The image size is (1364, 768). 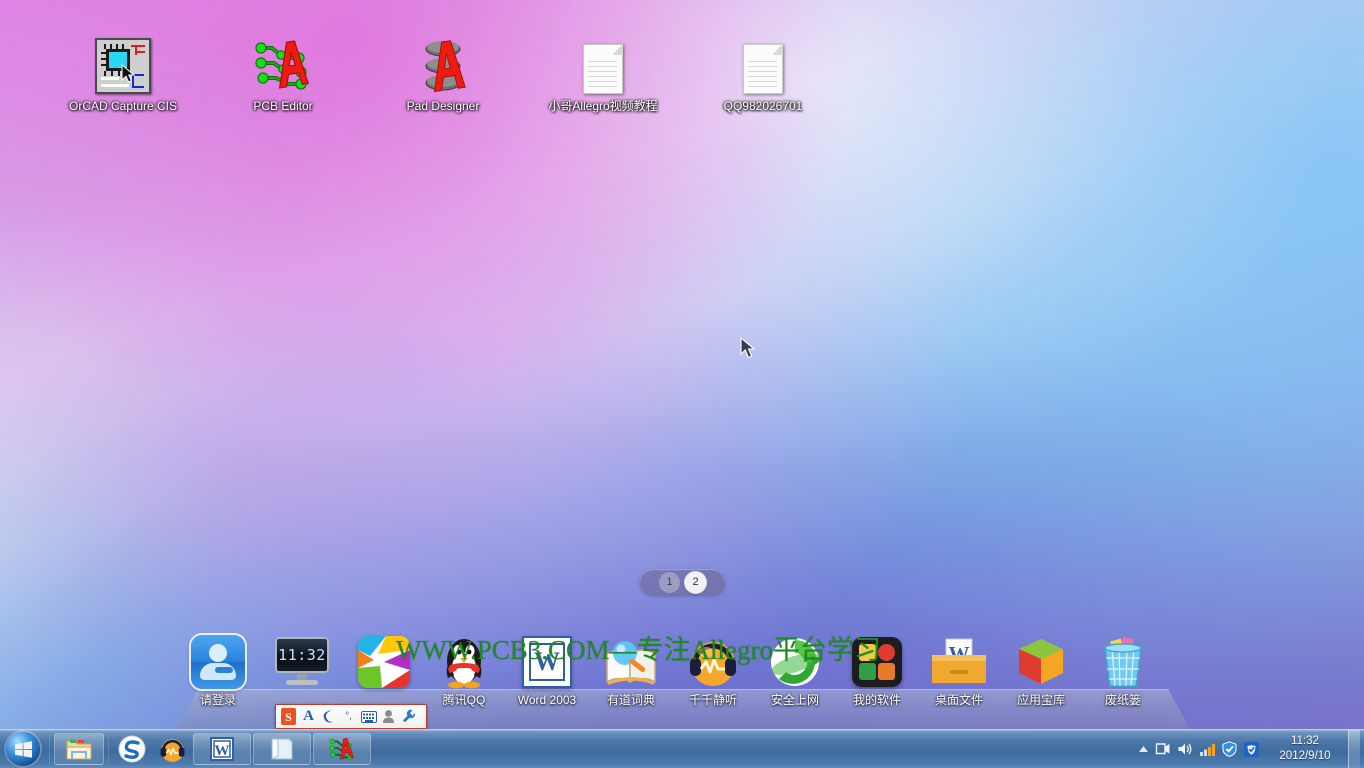 I want to click on desktop-page-indicator: 1 2, so click(x=682, y=582).